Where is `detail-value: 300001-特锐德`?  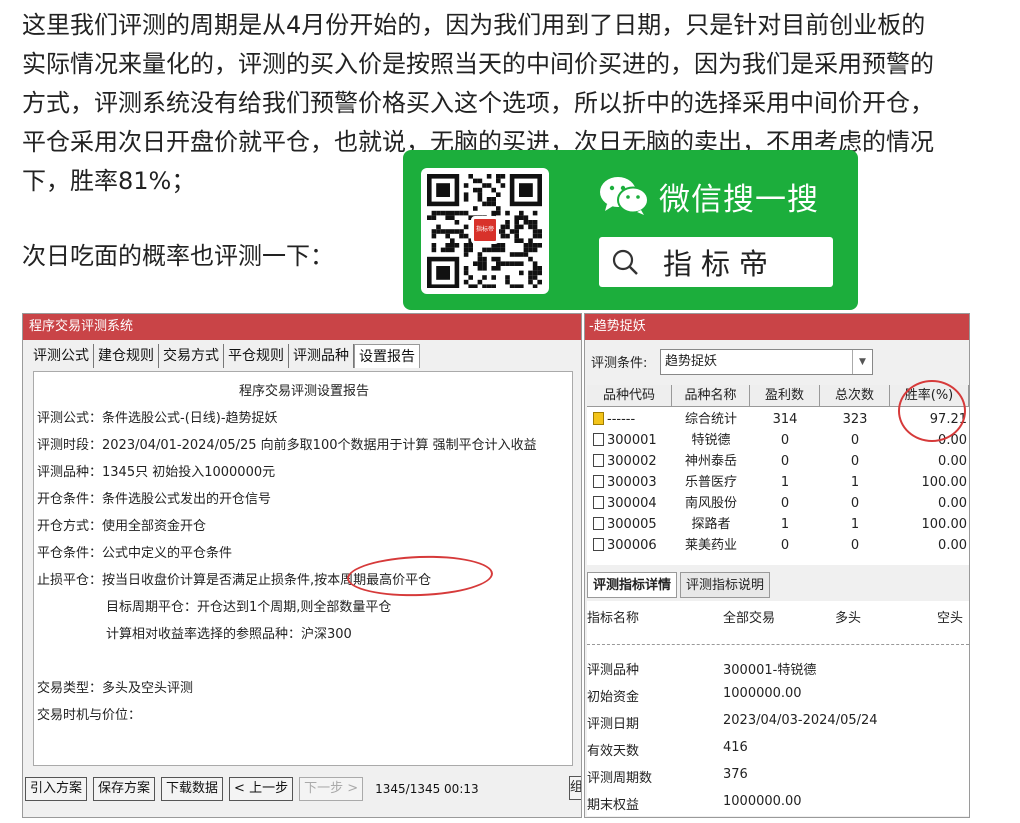 detail-value: 300001-特锐德 is located at coordinates (770, 670).